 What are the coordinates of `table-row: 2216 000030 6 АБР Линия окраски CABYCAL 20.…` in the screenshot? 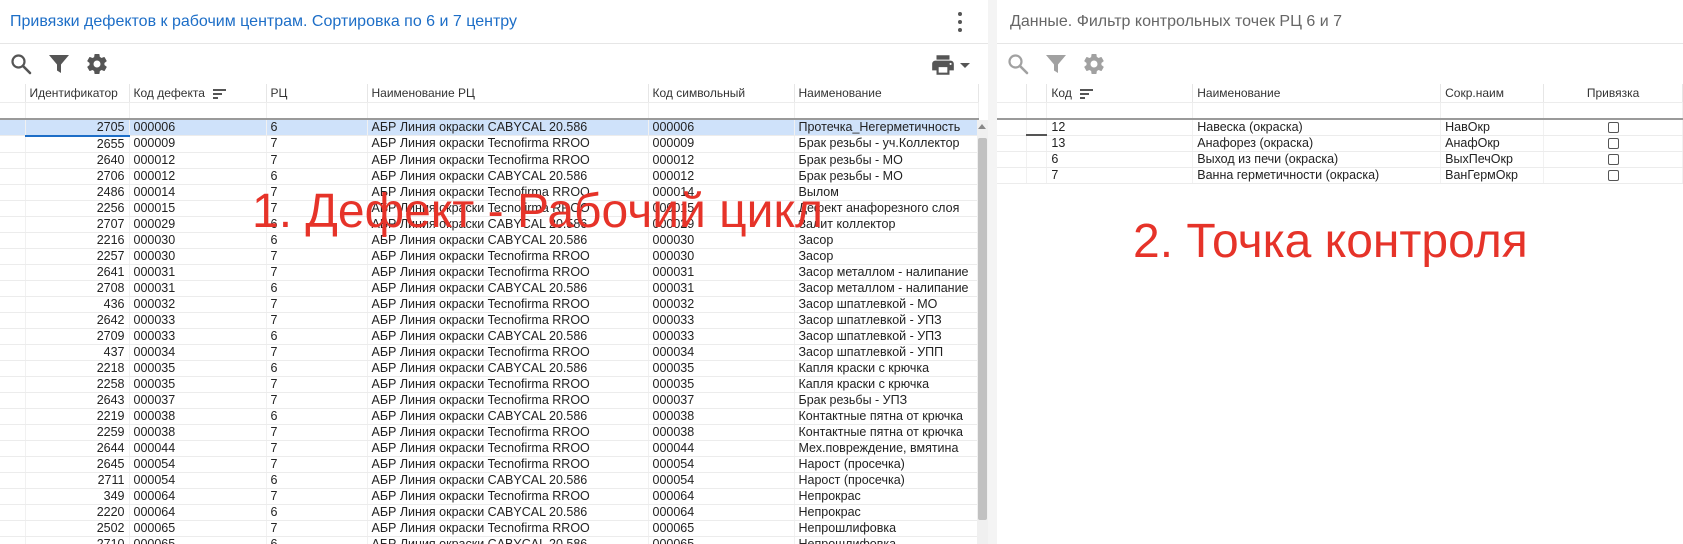 It's located at (489, 240).